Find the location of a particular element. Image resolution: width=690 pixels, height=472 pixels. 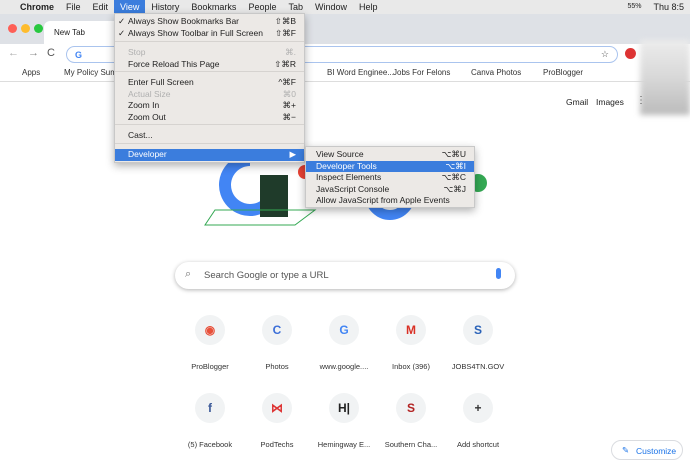

menu-file: File is located at coordinates (73, 7).